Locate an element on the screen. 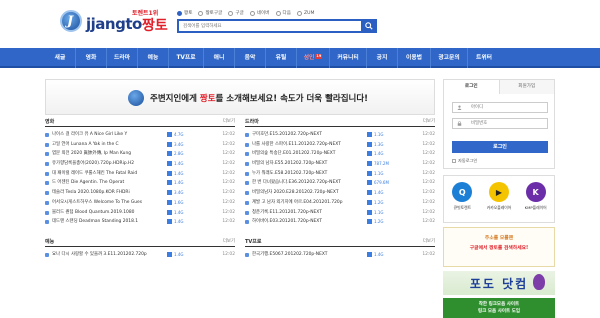 This screenshot has width=600, height=318. search-button is located at coordinates (369, 26).